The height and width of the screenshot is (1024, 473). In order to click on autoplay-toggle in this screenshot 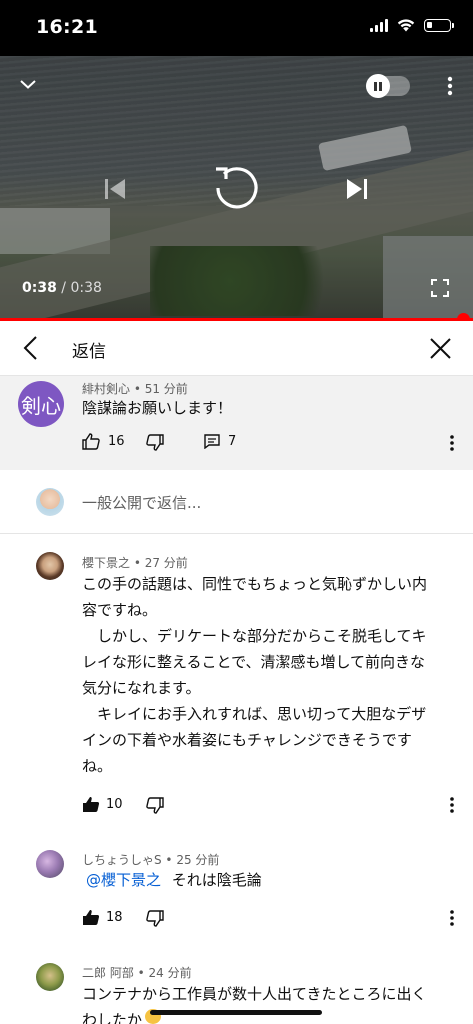, I will do `click(388, 86)`.